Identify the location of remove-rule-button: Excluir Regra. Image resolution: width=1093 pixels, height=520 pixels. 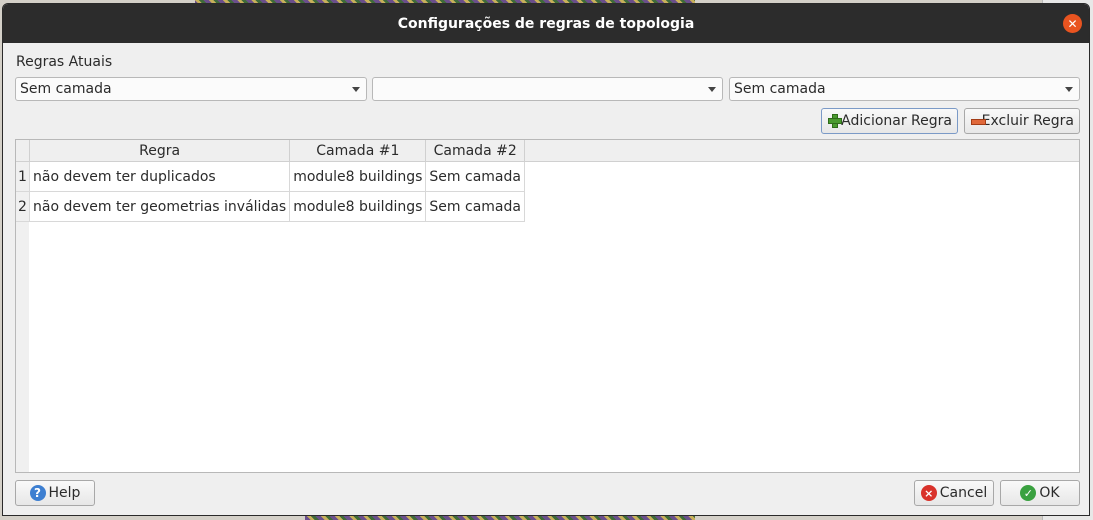
(1022, 121).